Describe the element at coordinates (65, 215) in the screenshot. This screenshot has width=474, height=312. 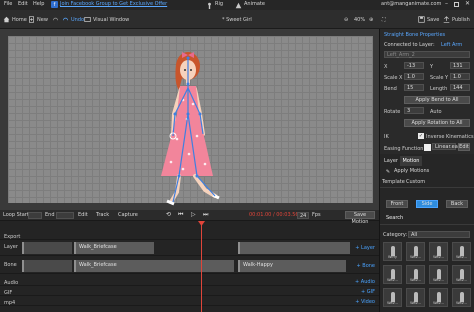
I see `end-field` at that location.